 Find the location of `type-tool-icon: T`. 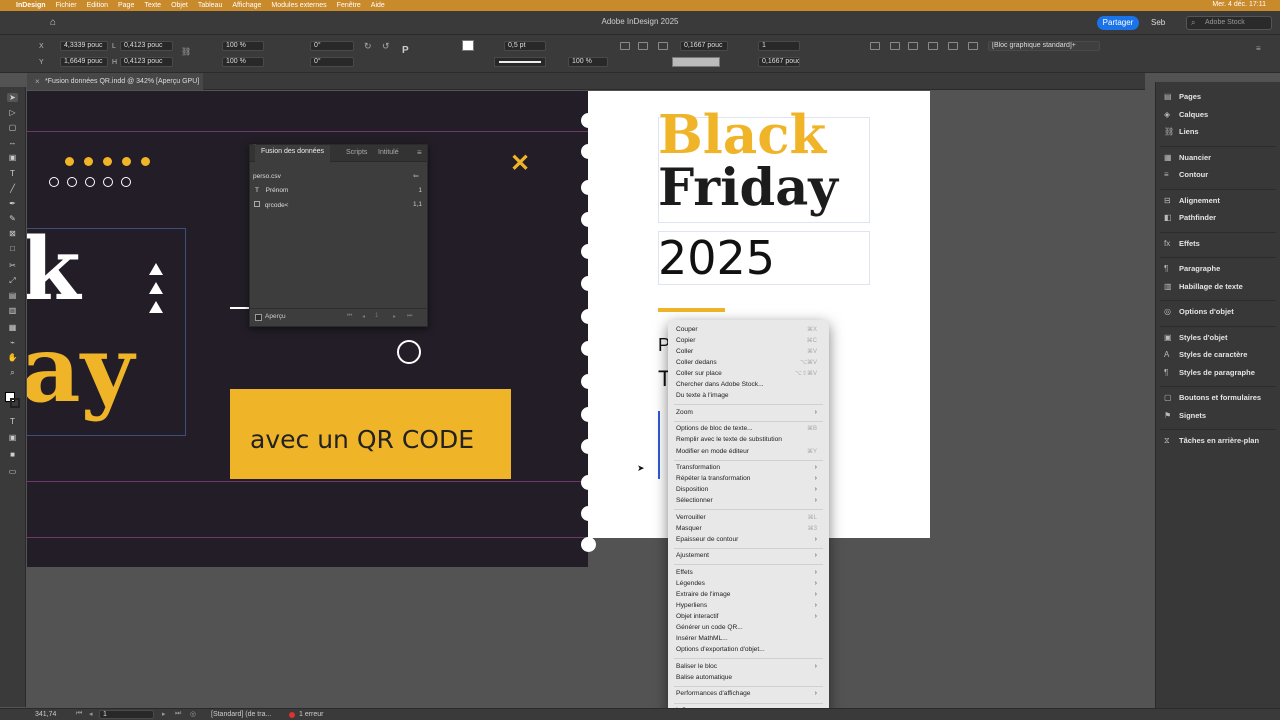

type-tool-icon: T is located at coordinates (12, 173).